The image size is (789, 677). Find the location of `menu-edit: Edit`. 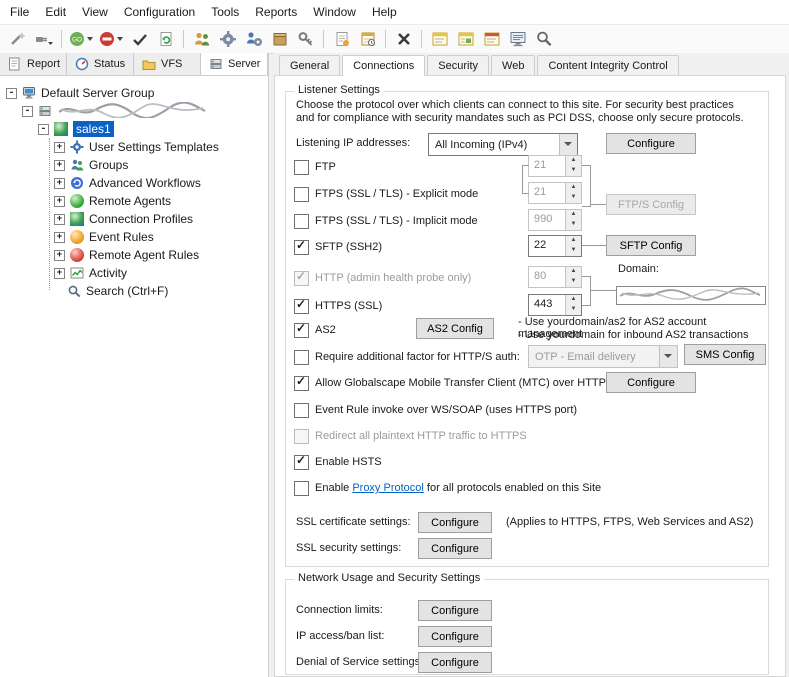

menu-edit: Edit is located at coordinates (55, 12).